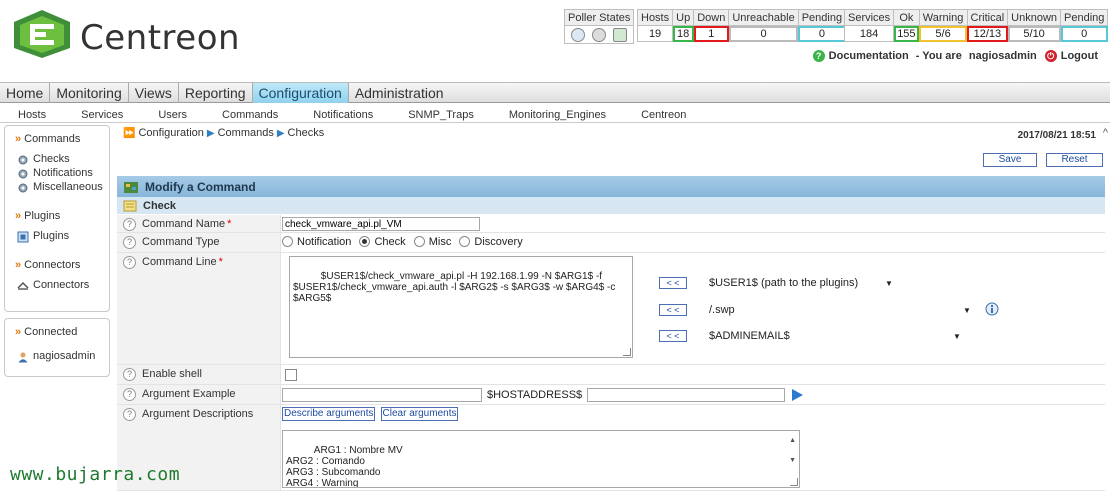 This screenshot has height=496, width=1110. Describe the element at coordinates (673, 336) in the screenshot. I see `insert-admin-macro-button: < <` at that location.